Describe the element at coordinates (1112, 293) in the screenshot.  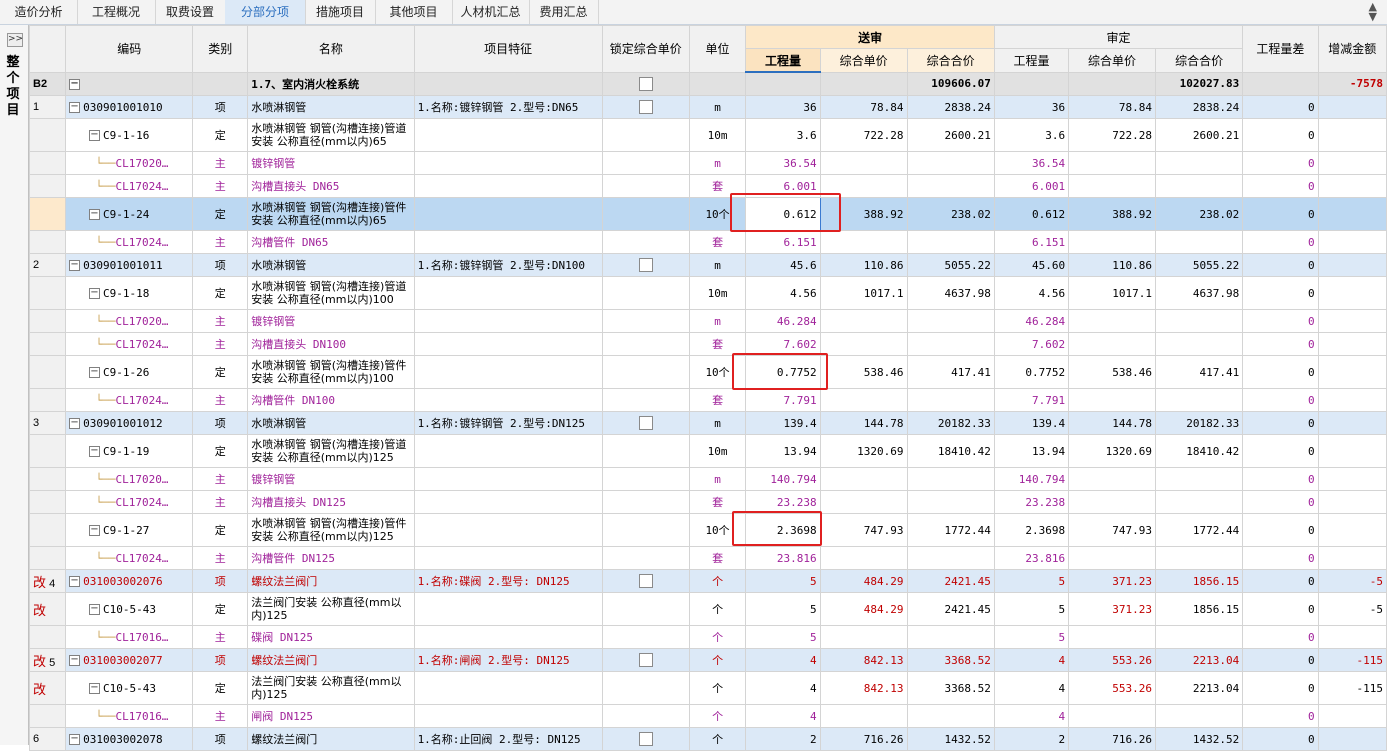
I see `approve-uprice-cell: 1017.1` at that location.